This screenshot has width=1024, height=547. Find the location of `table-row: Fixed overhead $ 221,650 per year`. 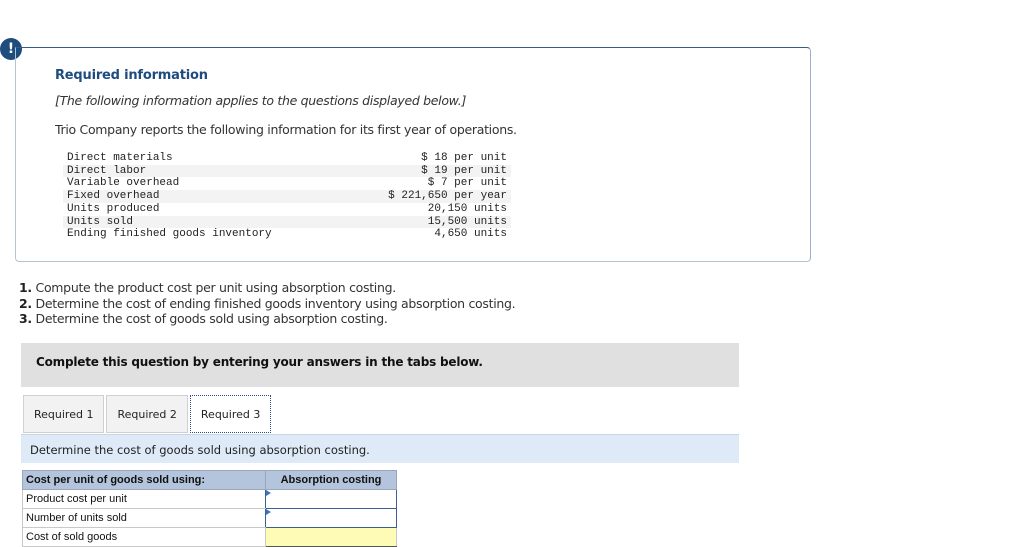

table-row: Fixed overhead $ 221,650 per year is located at coordinates (287, 196).